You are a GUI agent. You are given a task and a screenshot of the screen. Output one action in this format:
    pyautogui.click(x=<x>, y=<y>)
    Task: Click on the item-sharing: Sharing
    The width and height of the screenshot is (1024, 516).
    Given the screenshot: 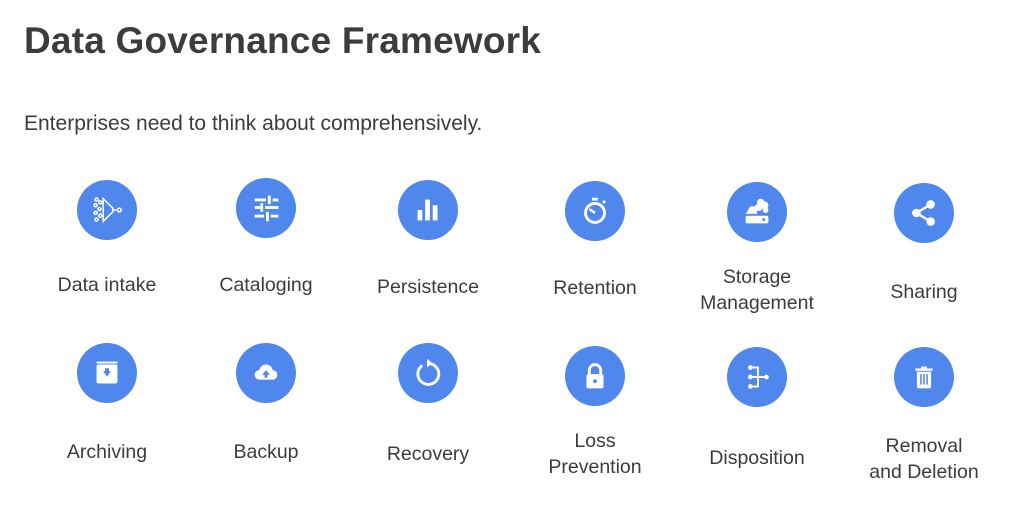 What is the action you would take?
    pyautogui.click(x=924, y=243)
    